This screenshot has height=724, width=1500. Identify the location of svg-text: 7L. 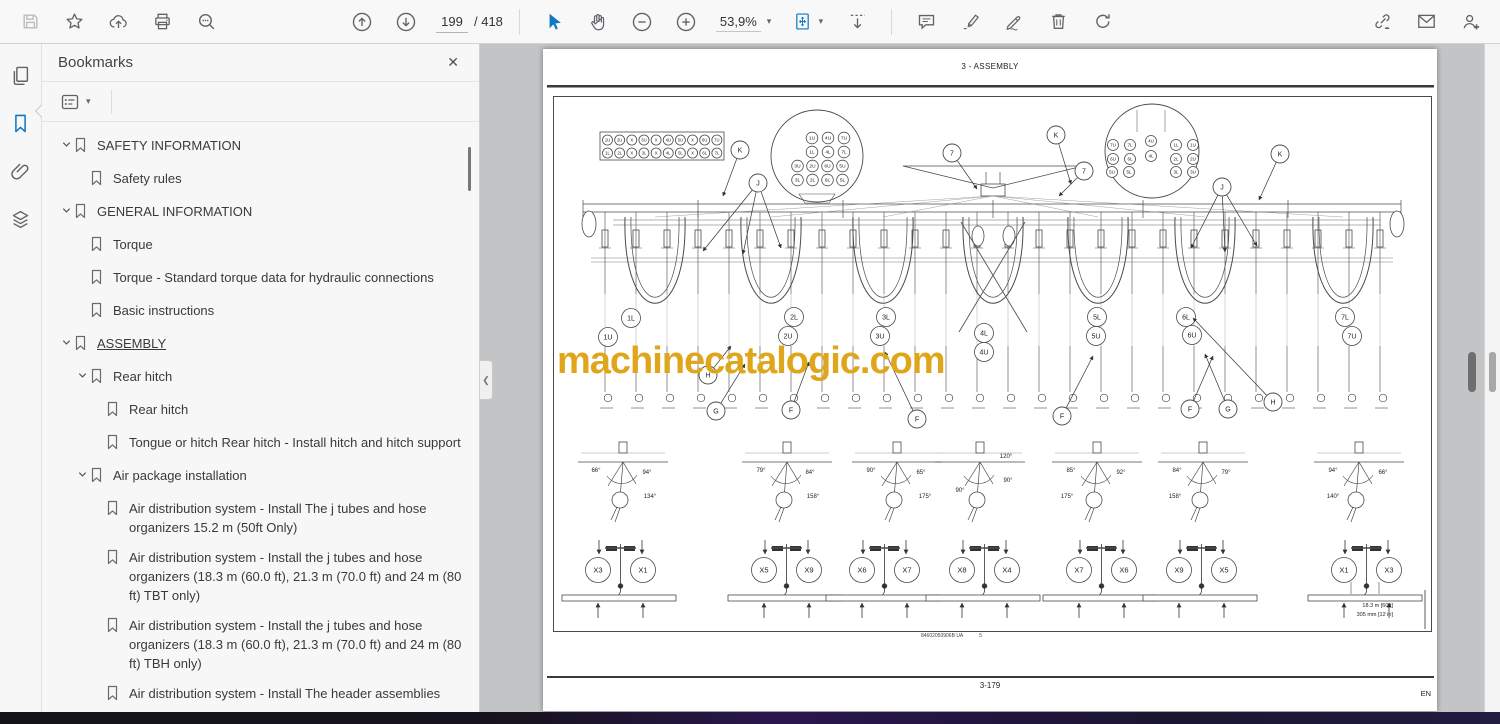
(1345, 318).